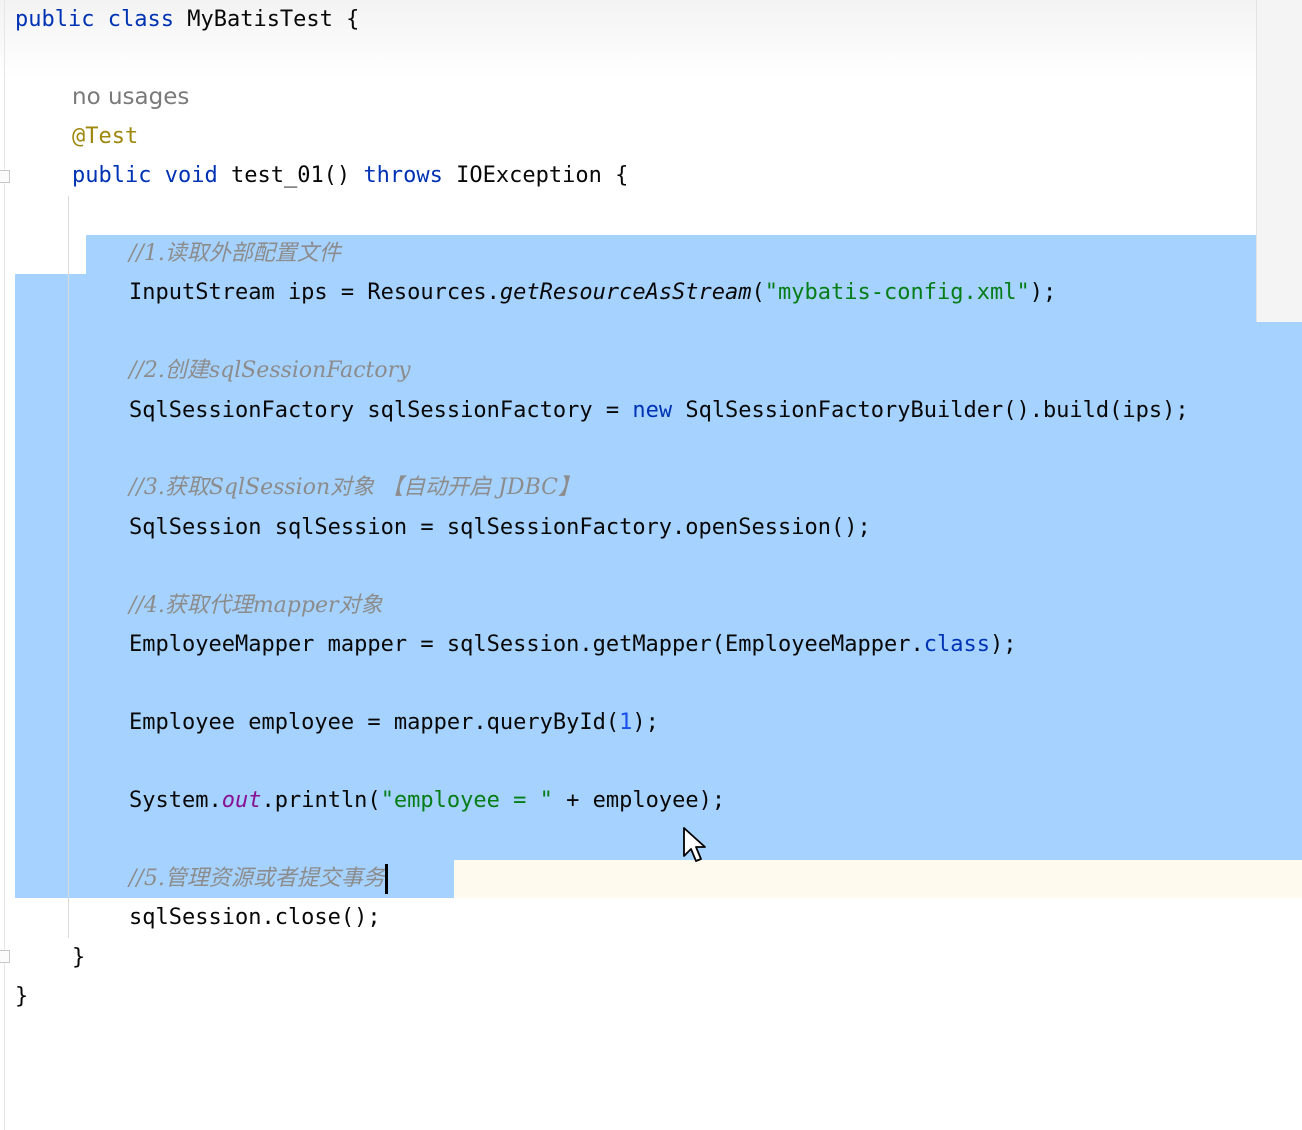  I want to click on indent-guide, so click(68, 567).